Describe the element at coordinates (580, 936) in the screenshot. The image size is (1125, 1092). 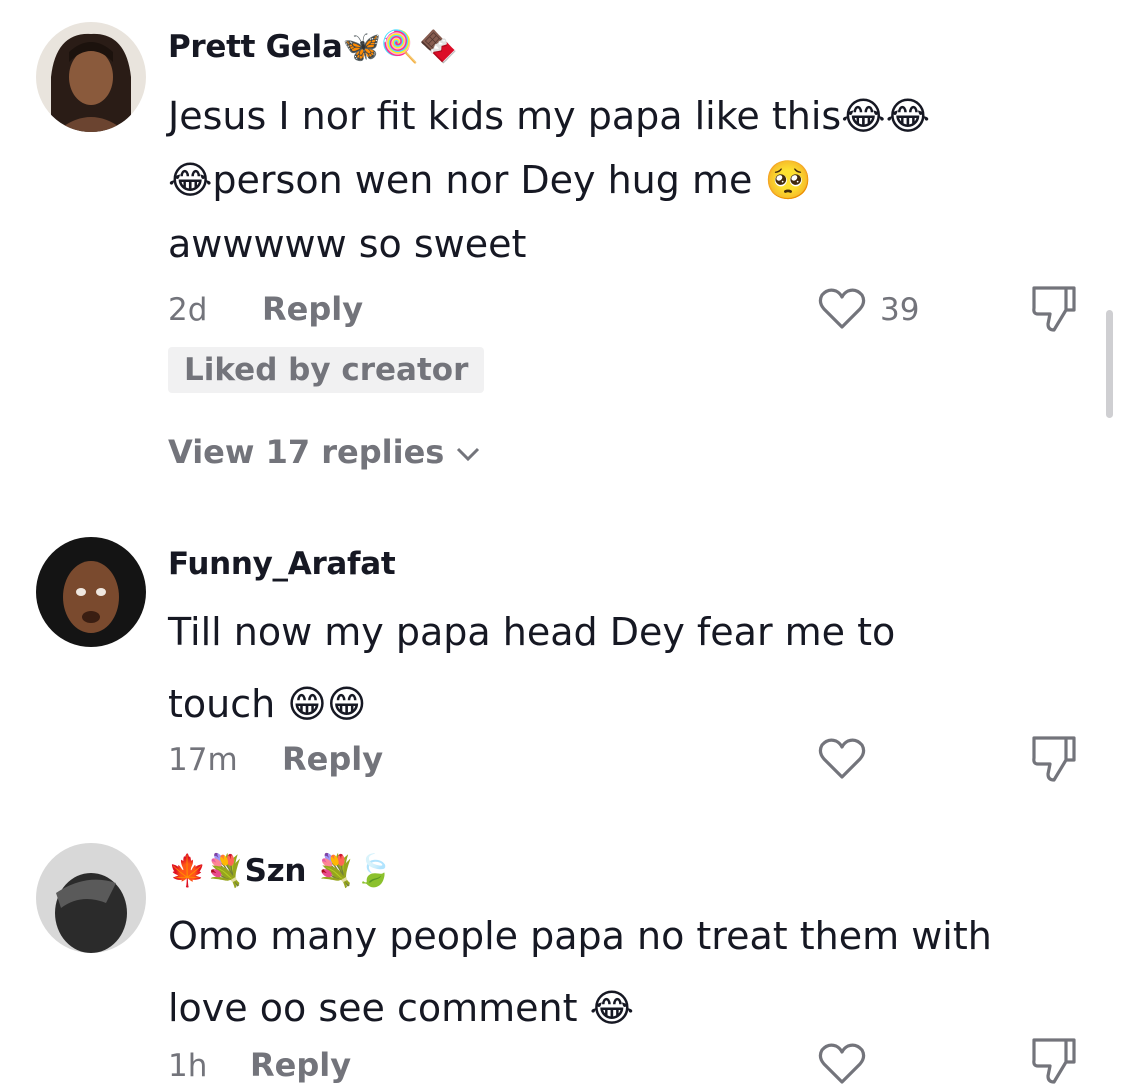
I see `comment-text-line: Omo many people papa no treat them with` at that location.